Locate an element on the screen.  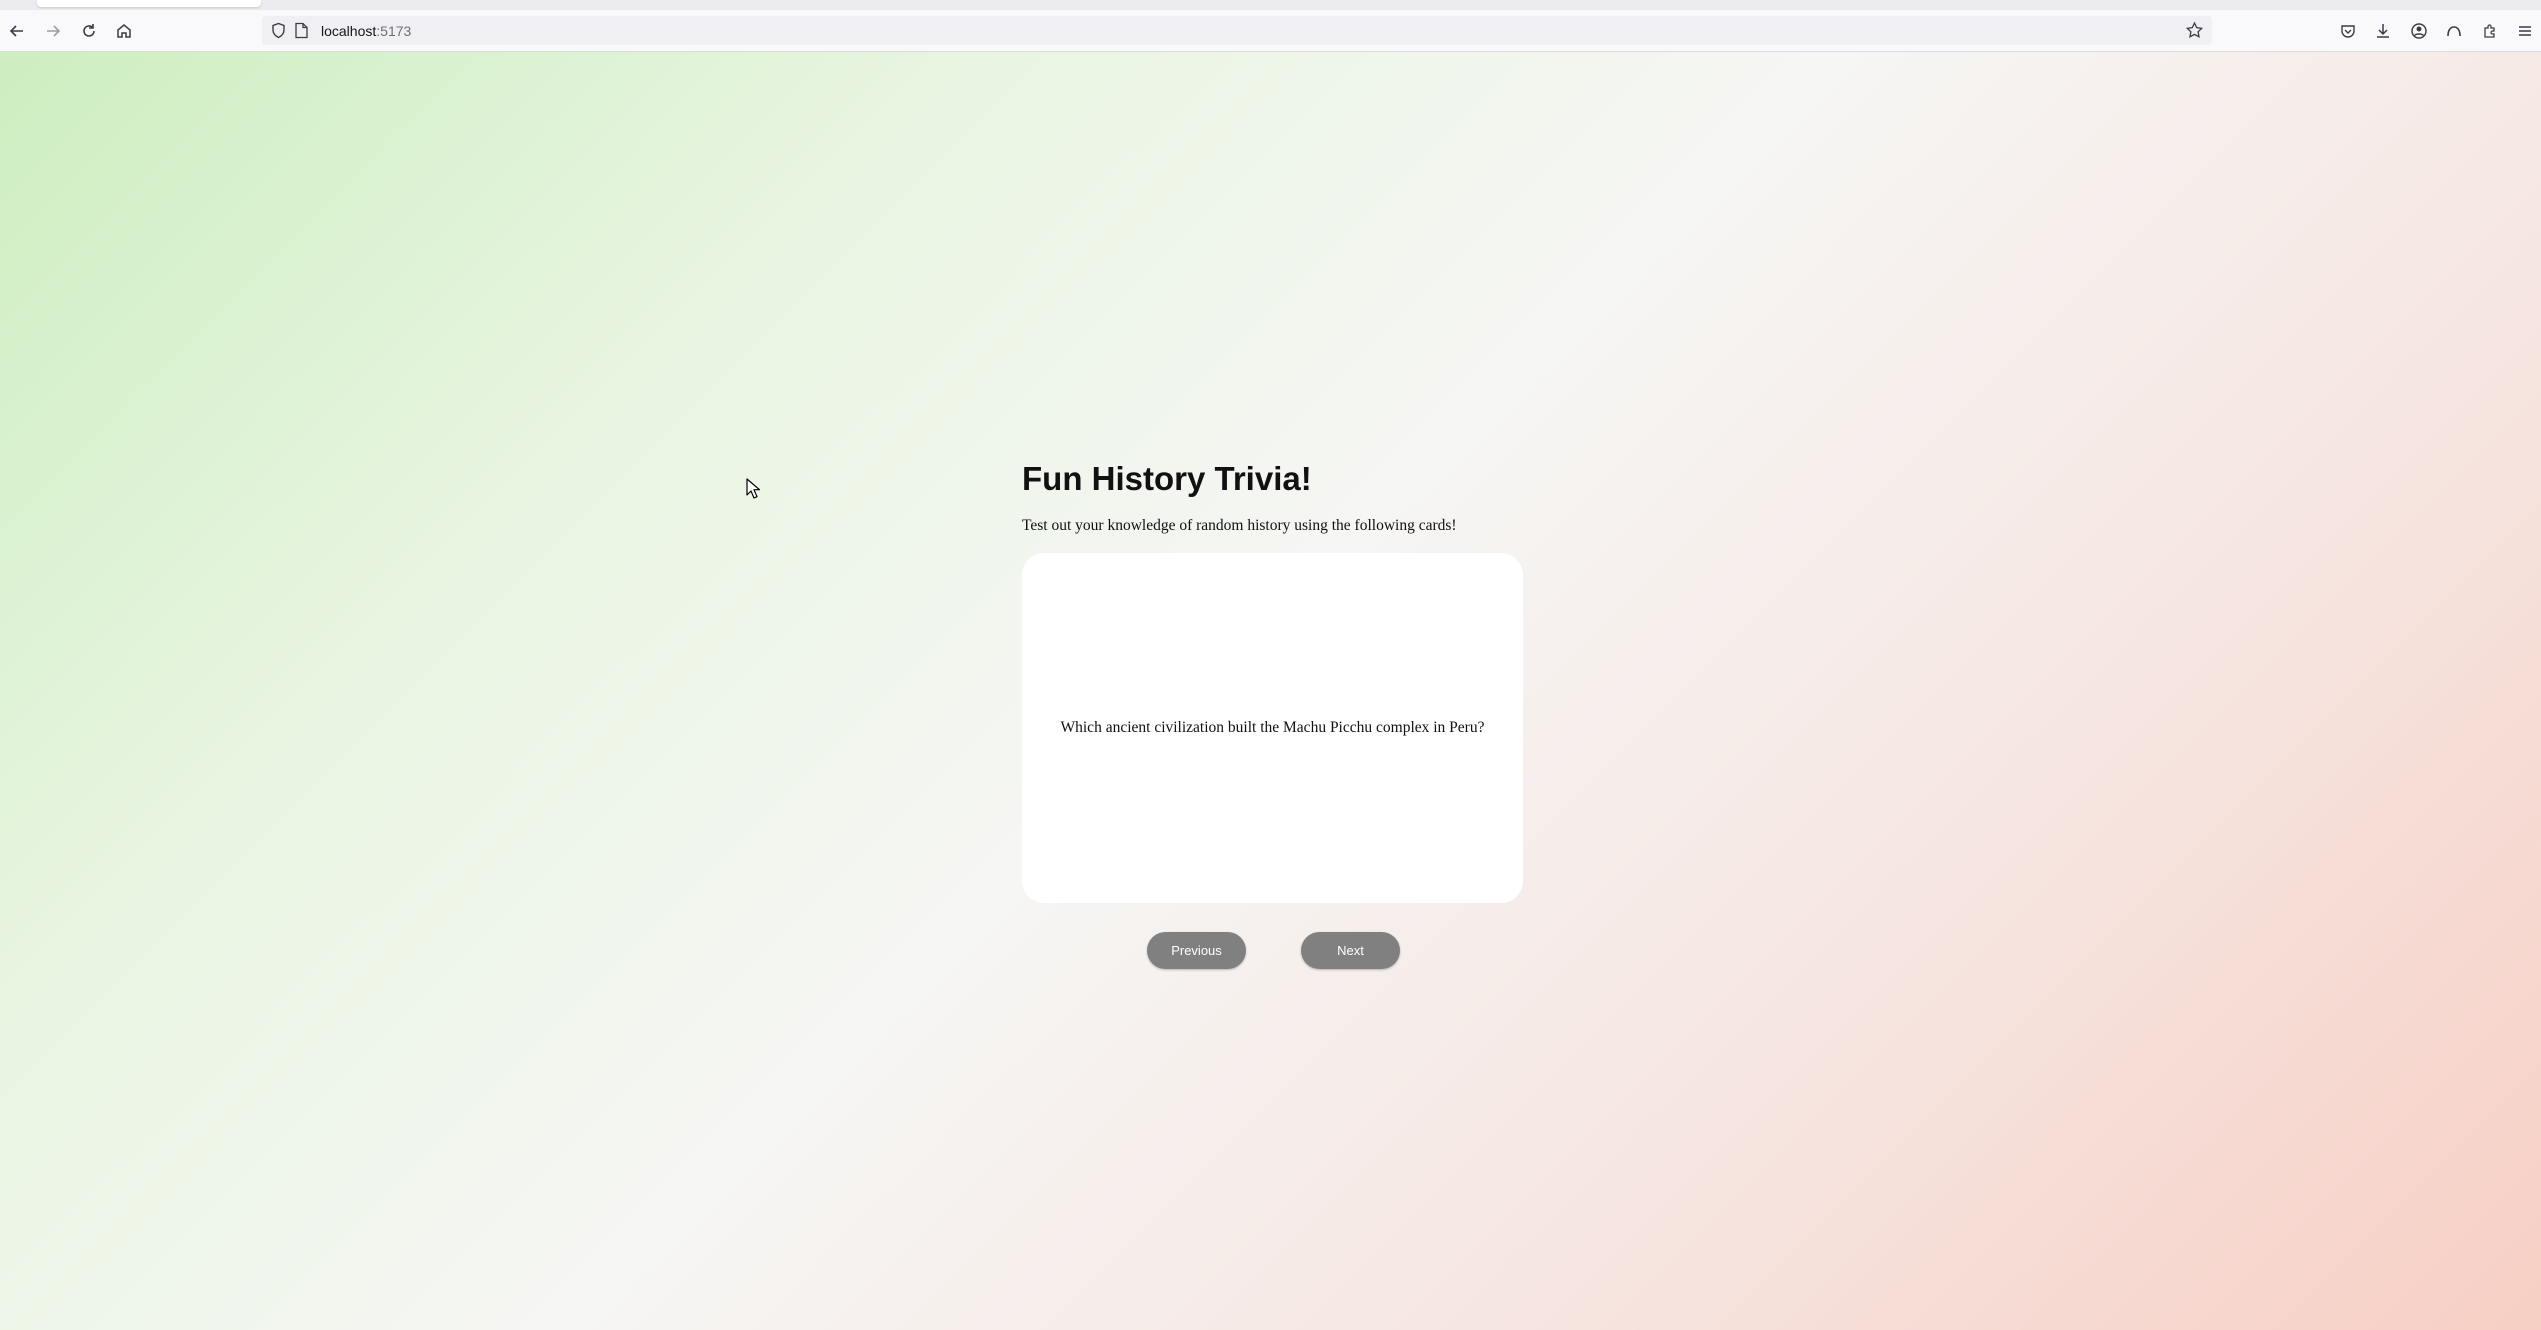
downloads-icon is located at coordinates (2383, 31).